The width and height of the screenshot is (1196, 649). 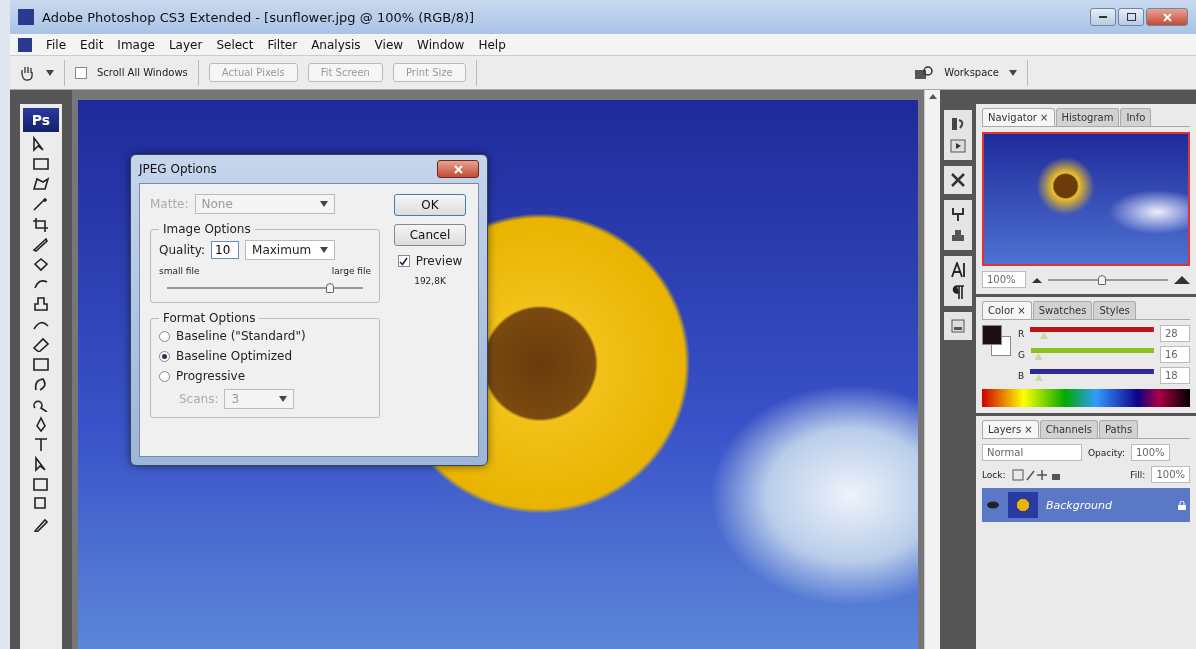 I want to click on panel-tab: Paths, so click(x=1118, y=429).